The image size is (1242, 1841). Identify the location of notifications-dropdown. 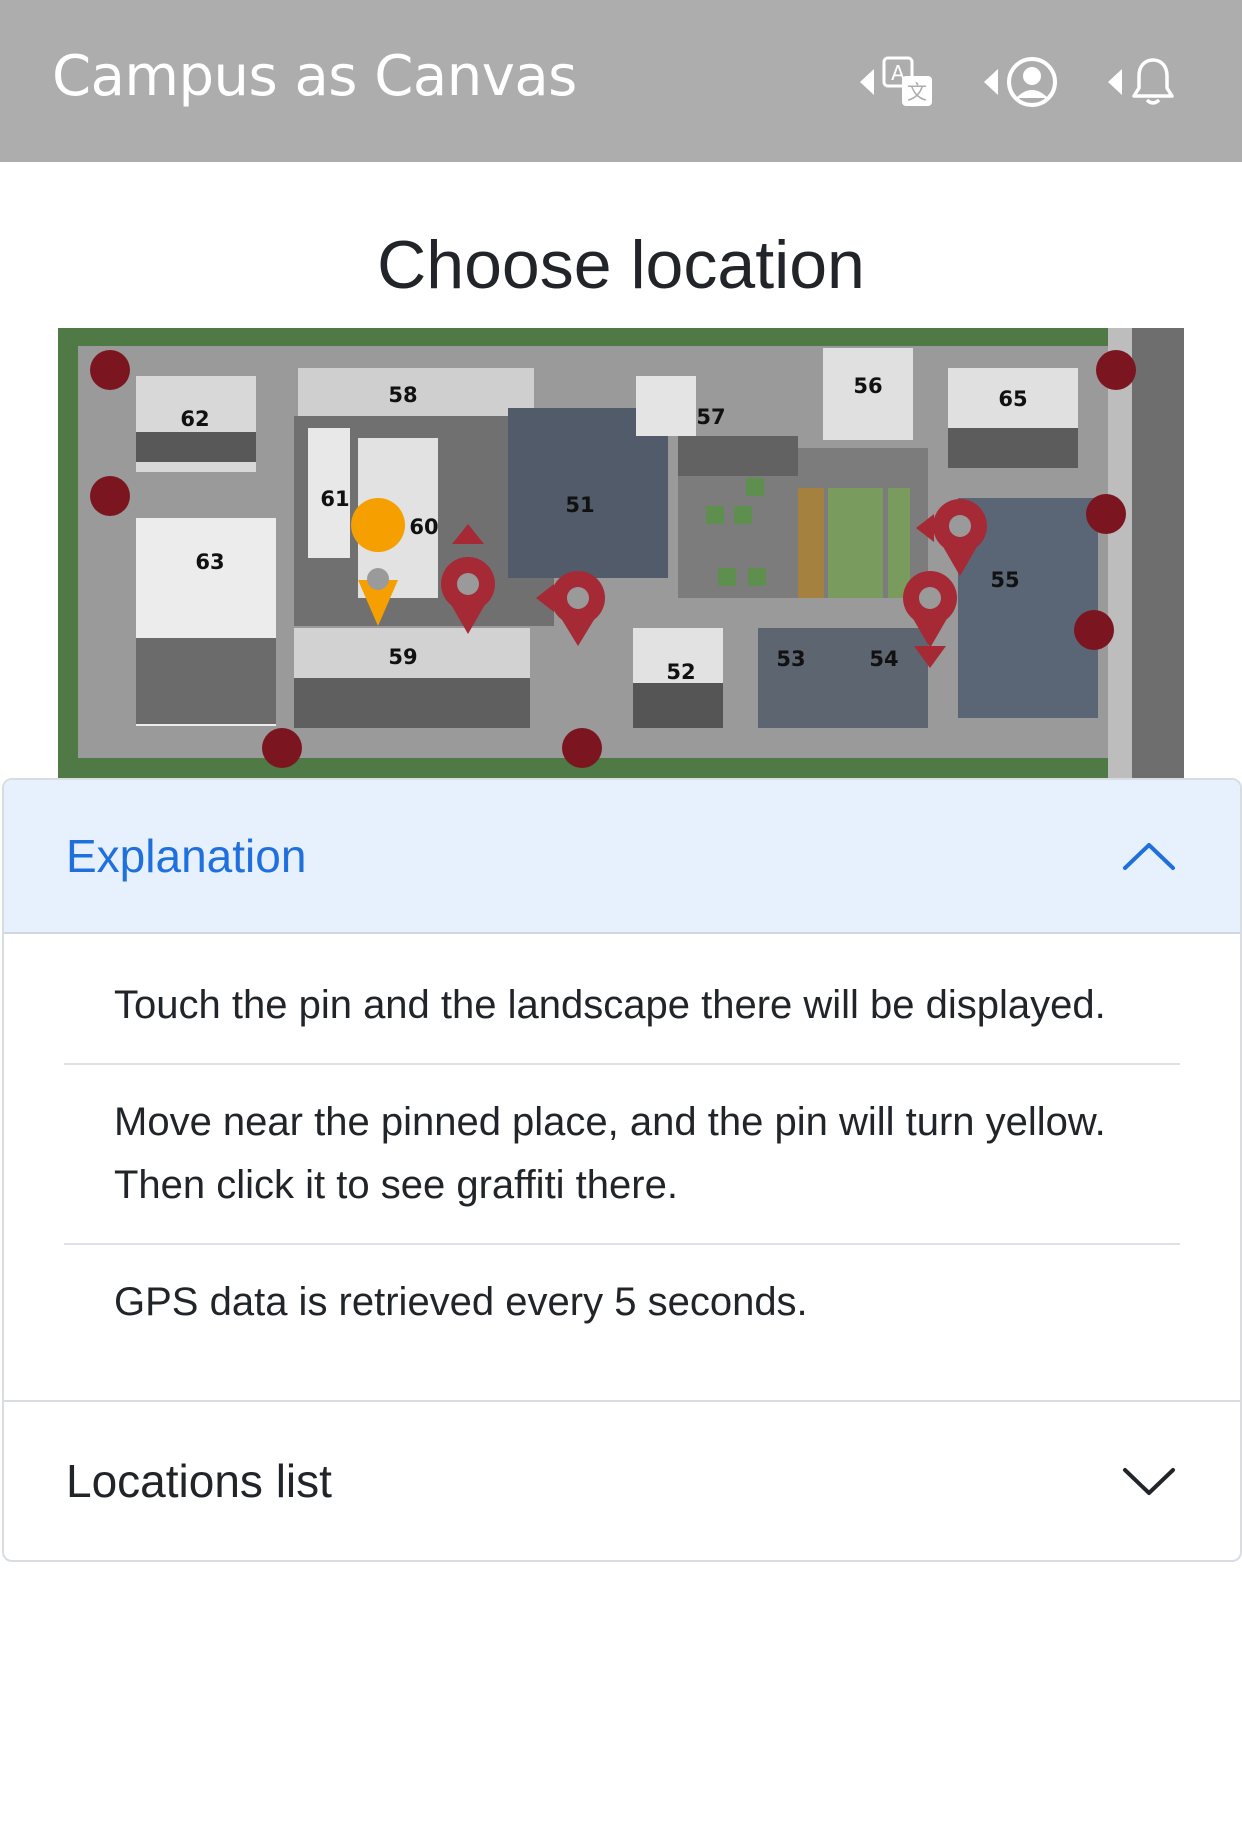
(1142, 82).